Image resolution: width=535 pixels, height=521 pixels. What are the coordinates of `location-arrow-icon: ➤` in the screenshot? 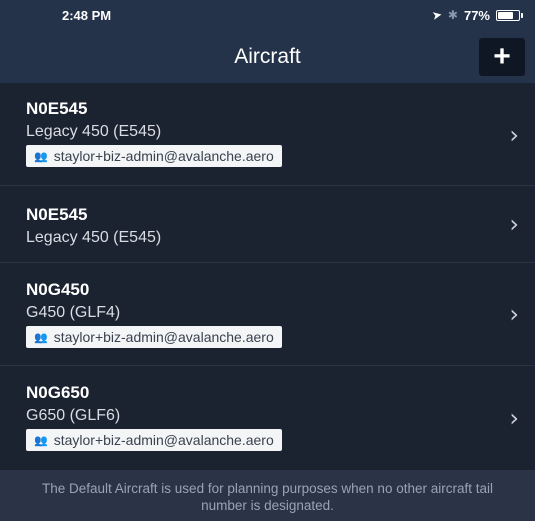 It's located at (437, 15).